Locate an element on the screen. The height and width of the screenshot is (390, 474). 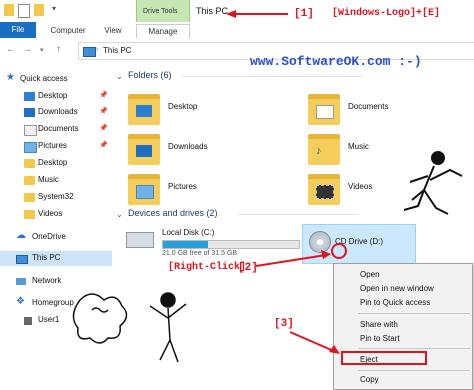
window-title: This PC is located at coordinates (212, 11).